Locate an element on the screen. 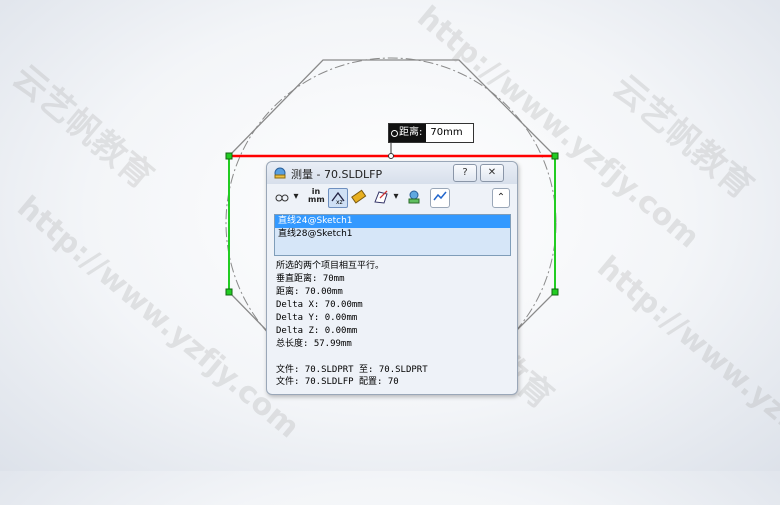 This screenshot has width=780, height=505. list-item: 直线24@Sketch1 is located at coordinates (392, 221).